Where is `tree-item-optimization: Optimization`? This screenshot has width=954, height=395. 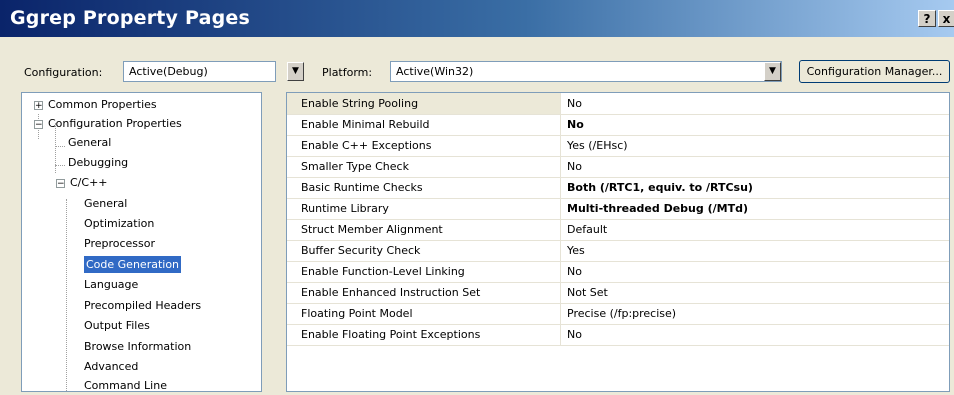
tree-item-optimization: Optimization is located at coordinates (119, 223).